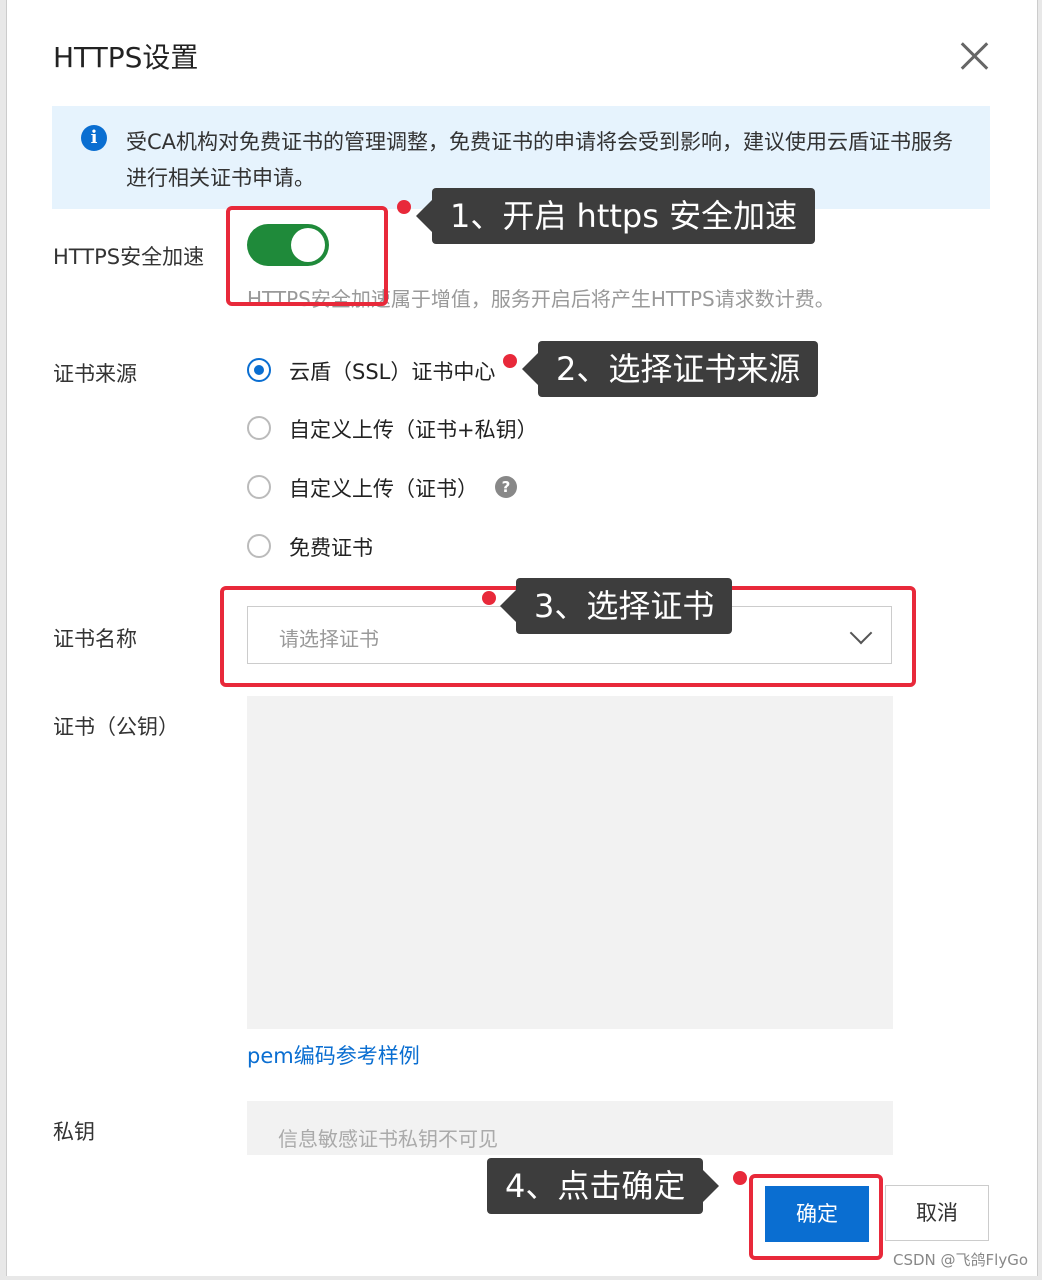  Describe the element at coordinates (506, 487) in the screenshot. I see `help-question-icon: ?` at that location.